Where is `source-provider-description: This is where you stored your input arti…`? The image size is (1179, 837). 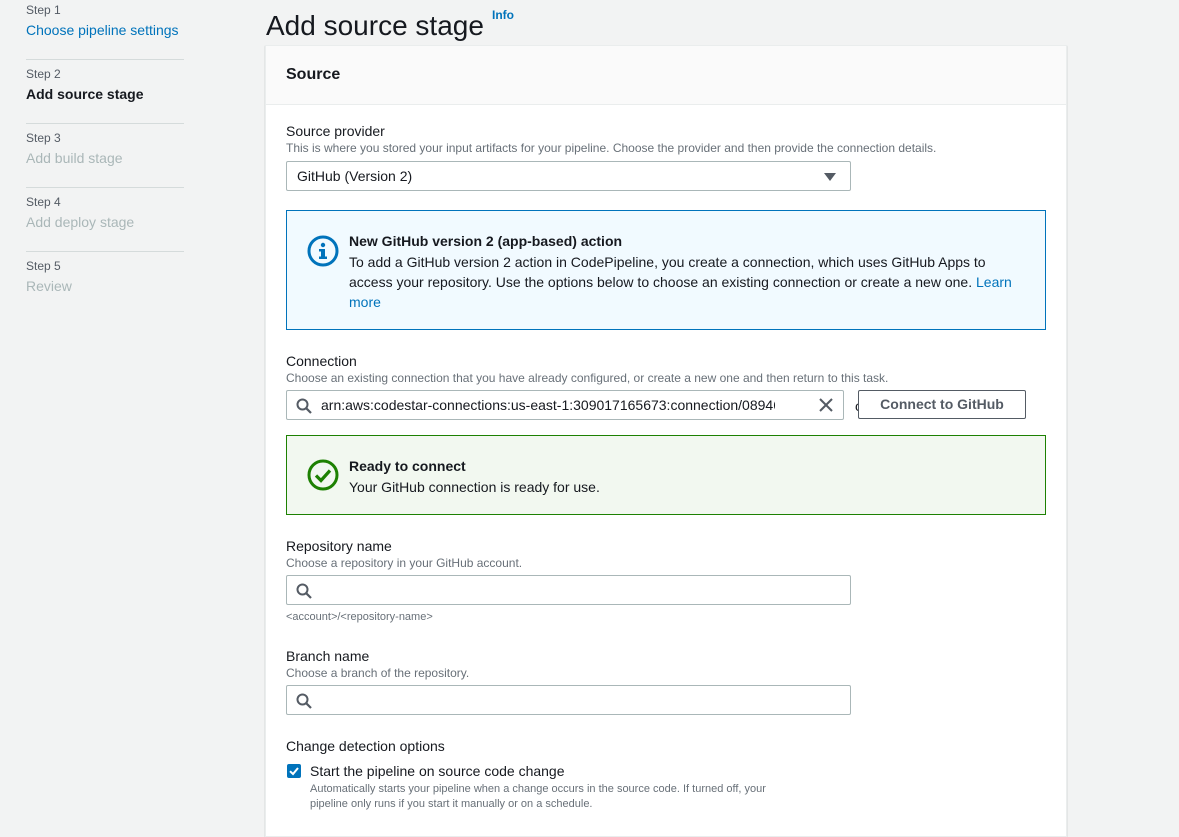 source-provider-description: This is where you stored your input arti… is located at coordinates (611, 148).